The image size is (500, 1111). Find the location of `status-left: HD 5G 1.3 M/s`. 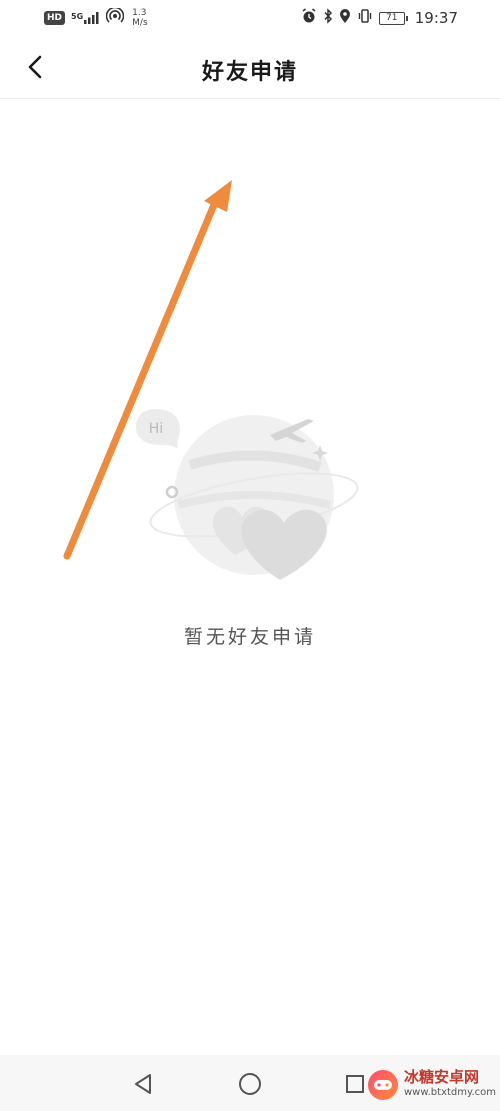

status-left: HD 5G 1.3 M/s is located at coordinates (96, 17).